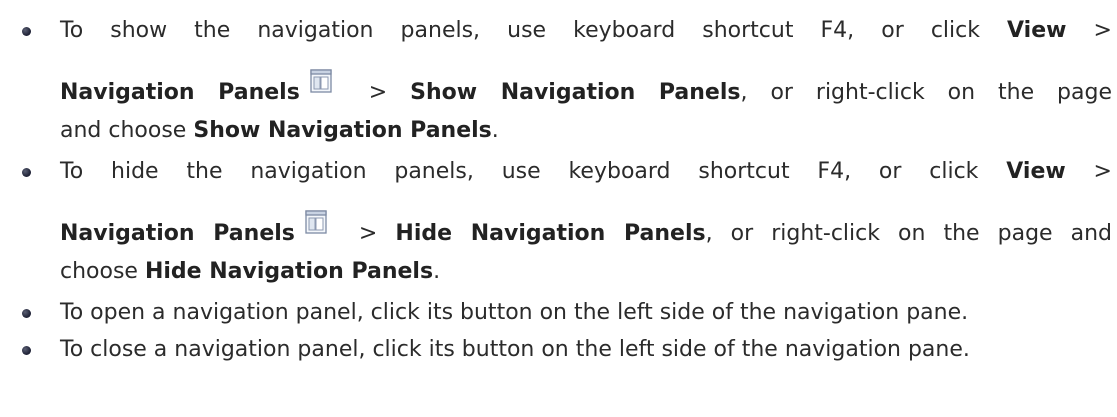  I want to click on bullet-item-2-line-3: choose Hide Navigation Panels., so click(250, 272).